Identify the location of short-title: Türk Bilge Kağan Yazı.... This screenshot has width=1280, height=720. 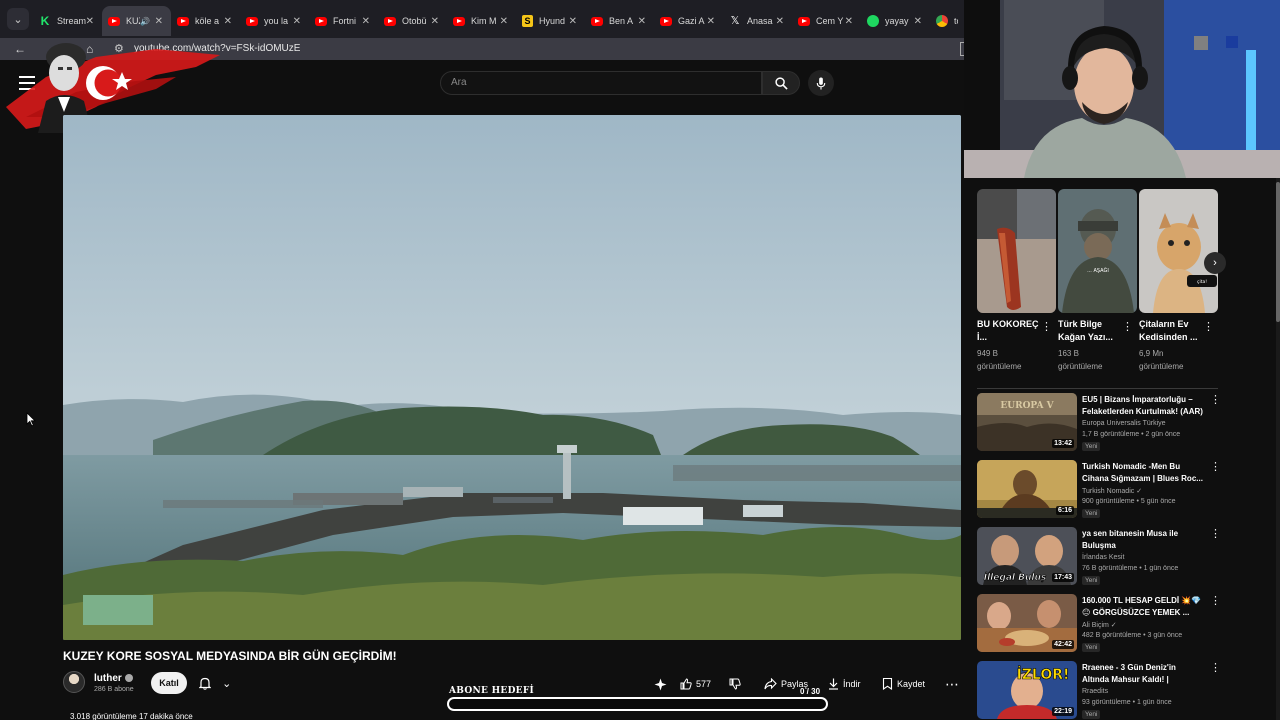
(1089, 331).